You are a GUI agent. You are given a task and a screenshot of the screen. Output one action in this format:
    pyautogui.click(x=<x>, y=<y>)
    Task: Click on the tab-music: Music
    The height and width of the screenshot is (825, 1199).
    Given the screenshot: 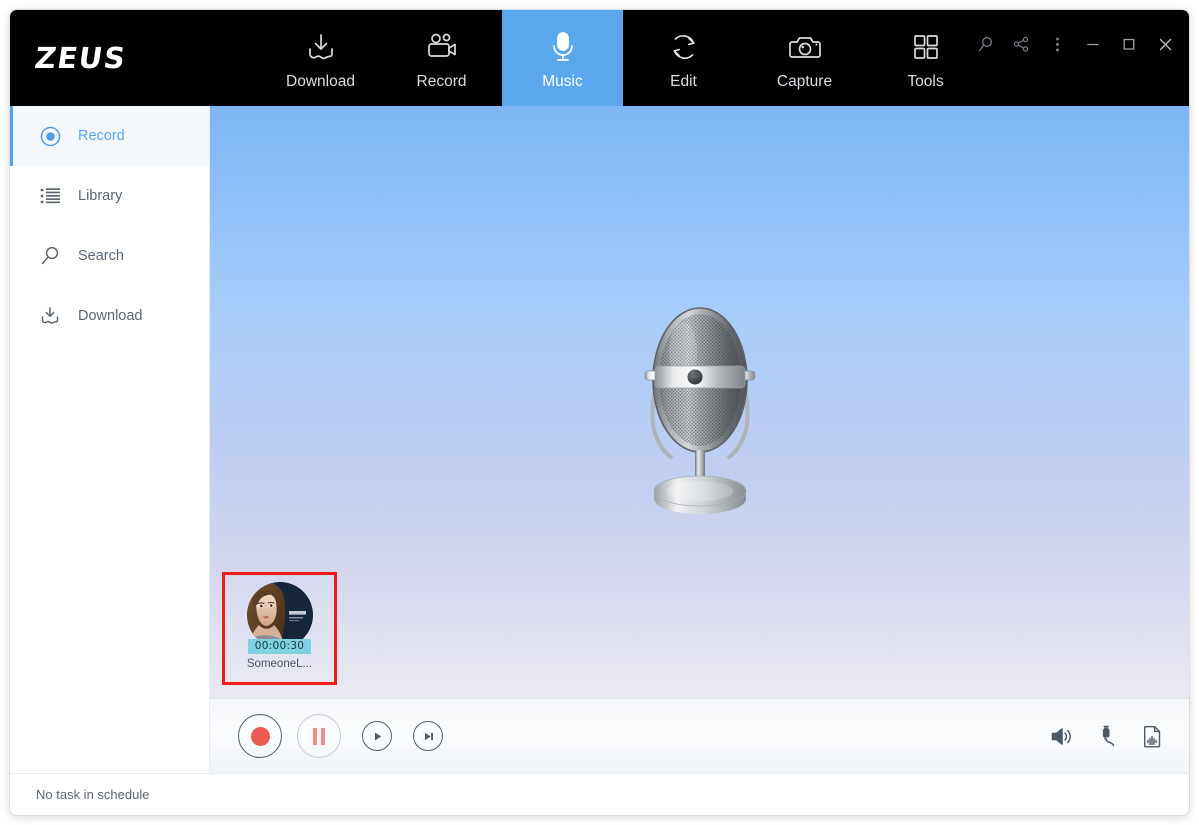 What is the action you would take?
    pyautogui.click(x=562, y=58)
    